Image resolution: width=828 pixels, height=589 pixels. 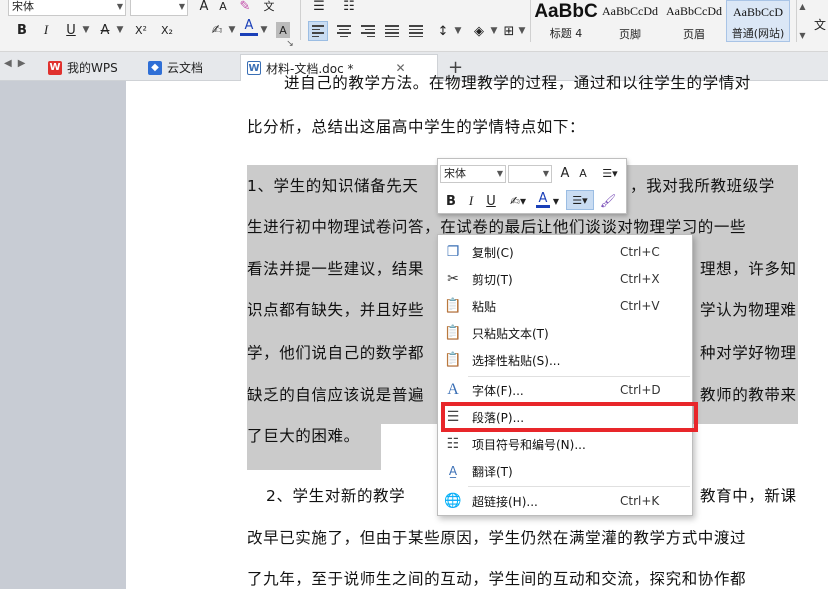 I want to click on underline-button: U, so click(x=71, y=30).